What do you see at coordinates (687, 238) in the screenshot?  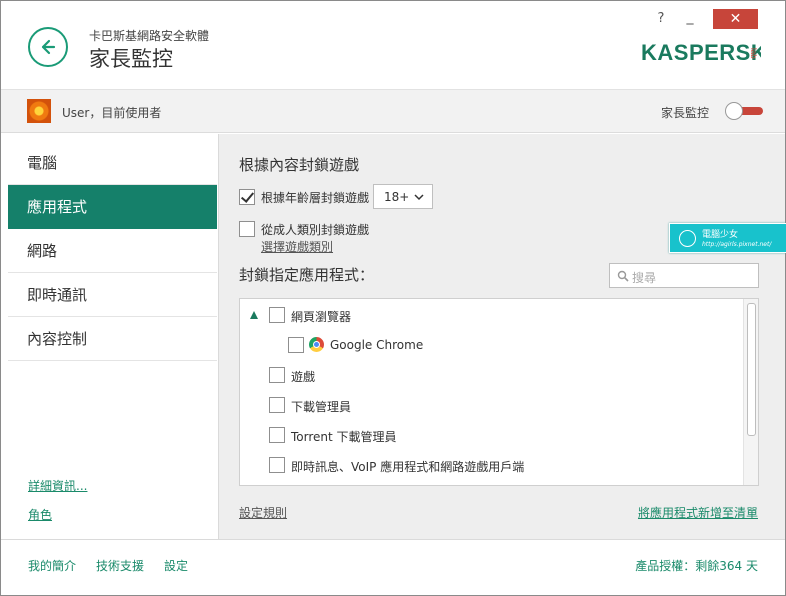 I see `face-icon` at bounding box center [687, 238].